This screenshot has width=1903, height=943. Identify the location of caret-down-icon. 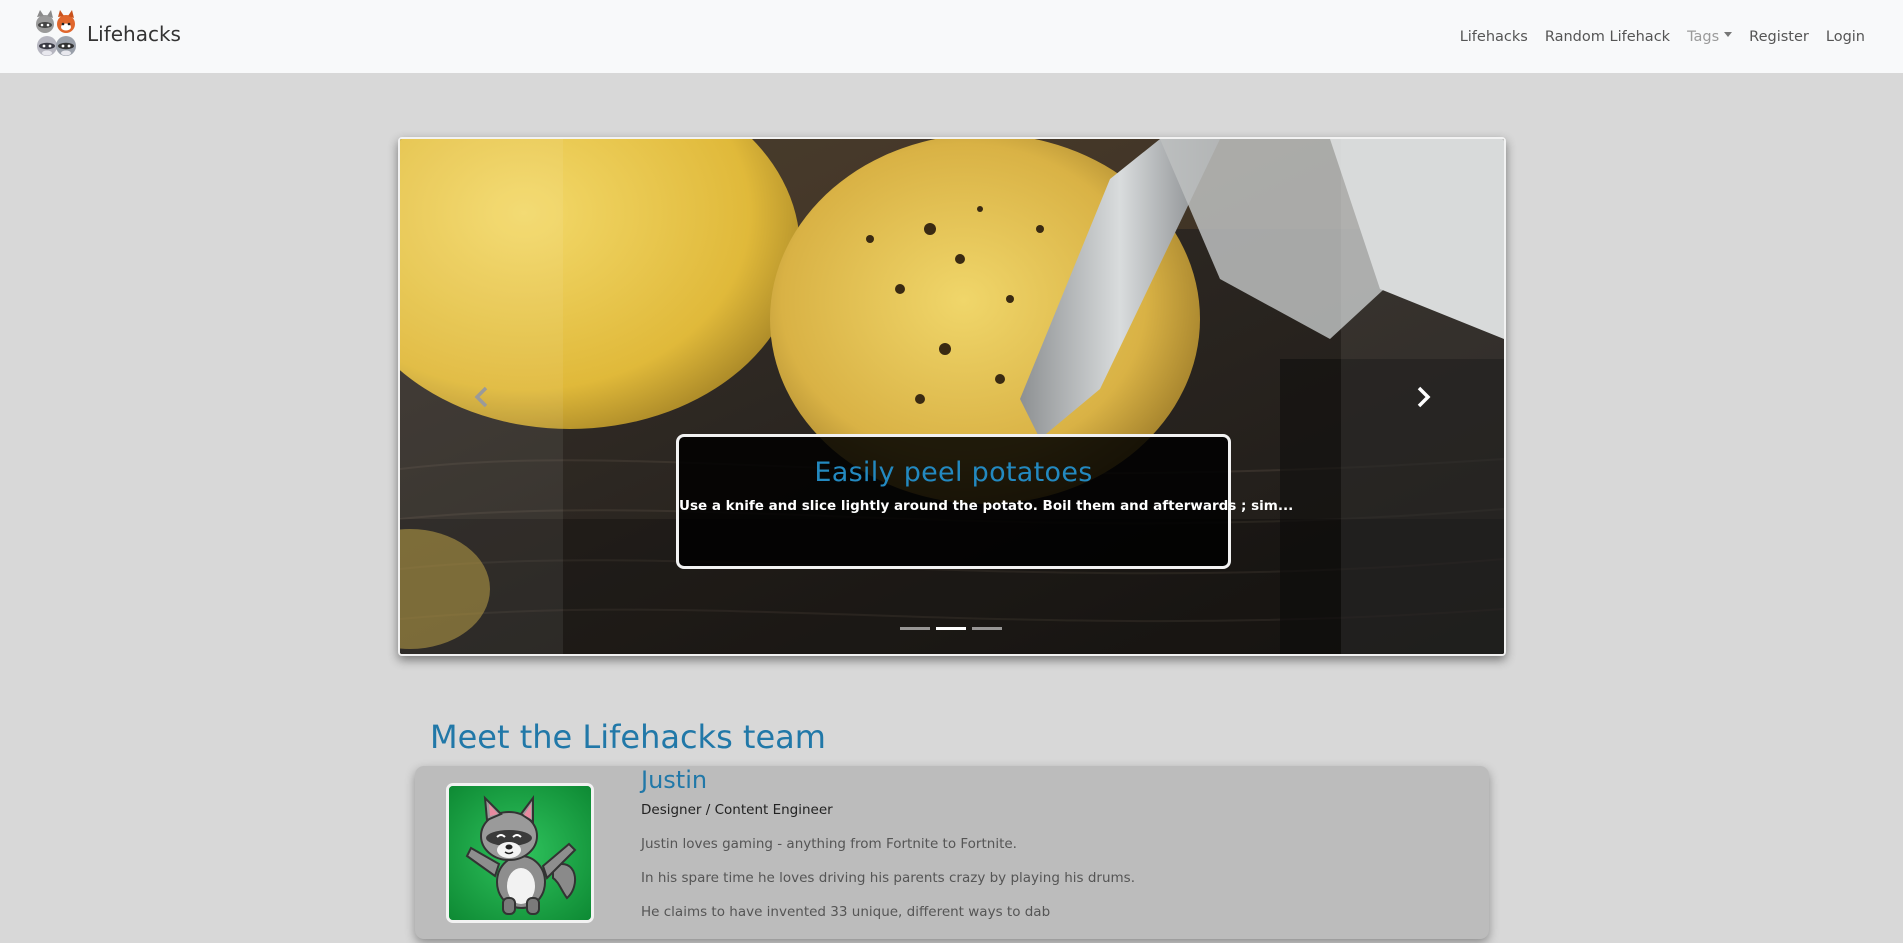
(1728, 34).